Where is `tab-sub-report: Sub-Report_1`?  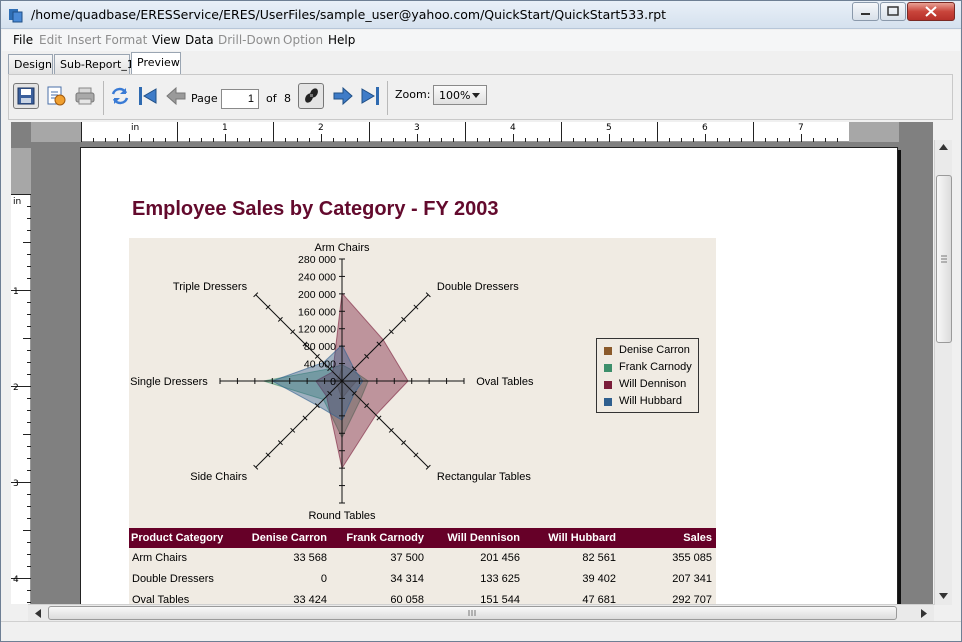 tab-sub-report: Sub-Report_1 is located at coordinates (94, 64).